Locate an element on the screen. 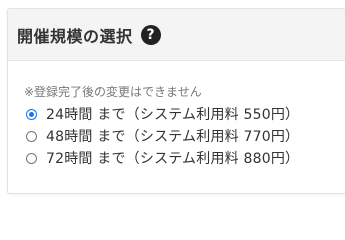  radio-48h is located at coordinates (31, 136).